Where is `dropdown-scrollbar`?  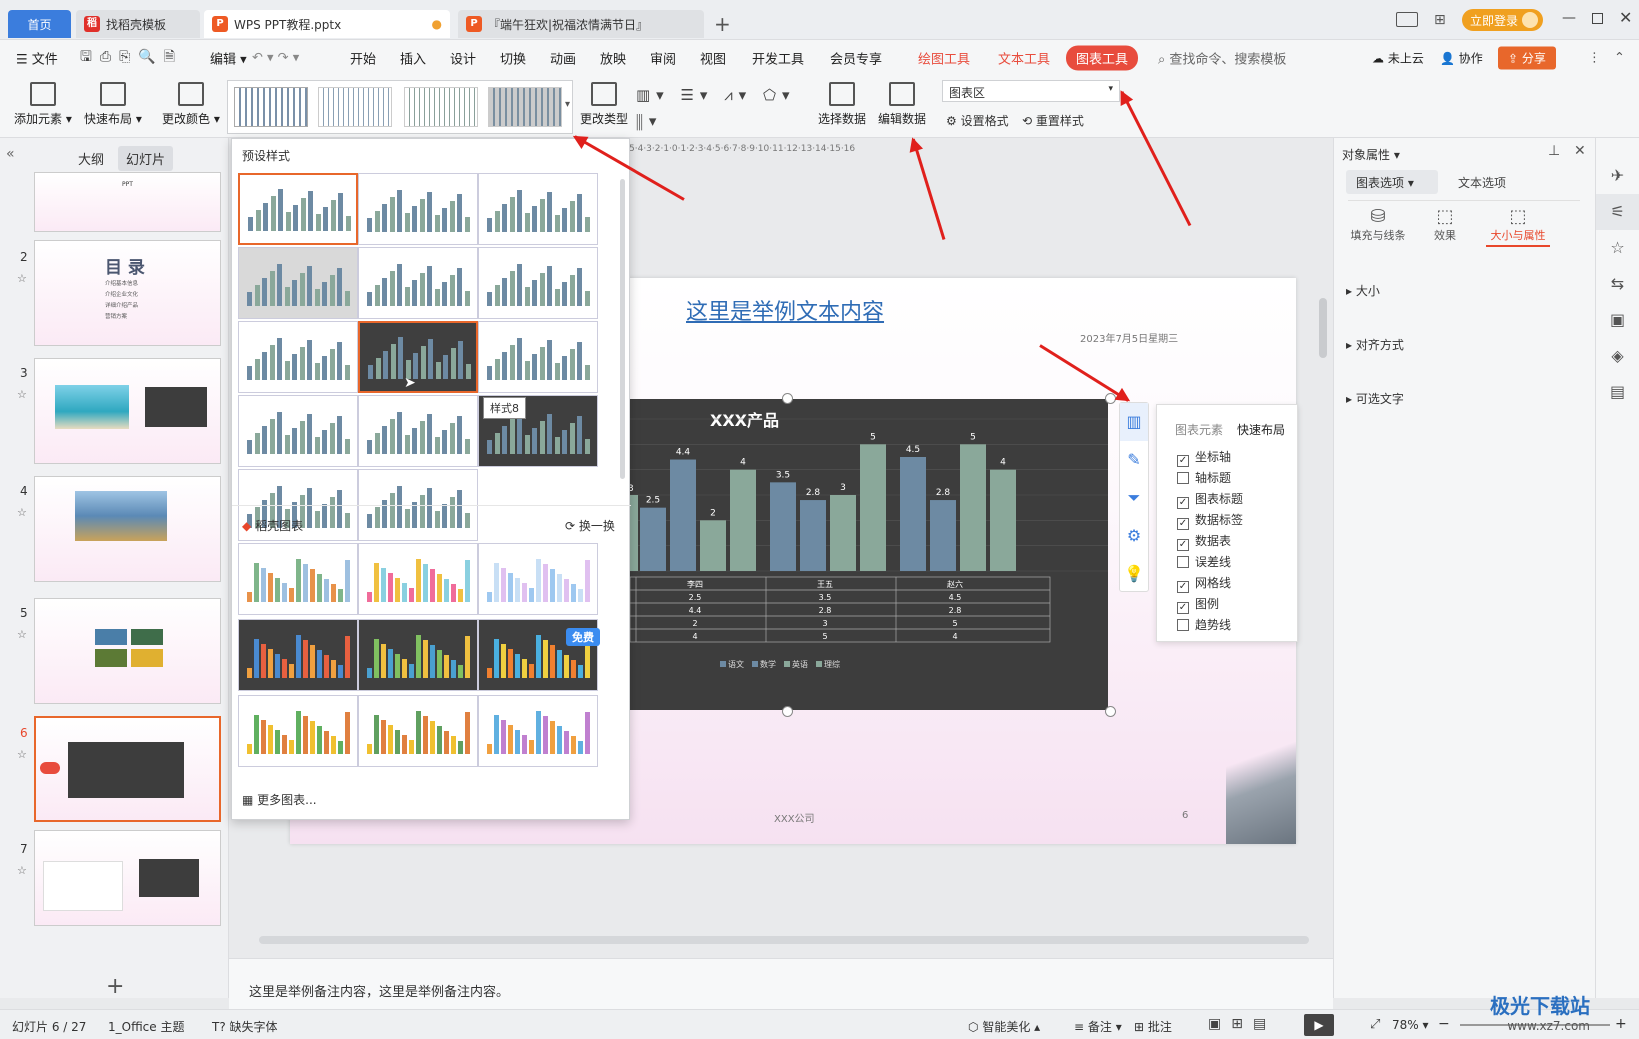
dropdown-scrollbar is located at coordinates (622, 329).